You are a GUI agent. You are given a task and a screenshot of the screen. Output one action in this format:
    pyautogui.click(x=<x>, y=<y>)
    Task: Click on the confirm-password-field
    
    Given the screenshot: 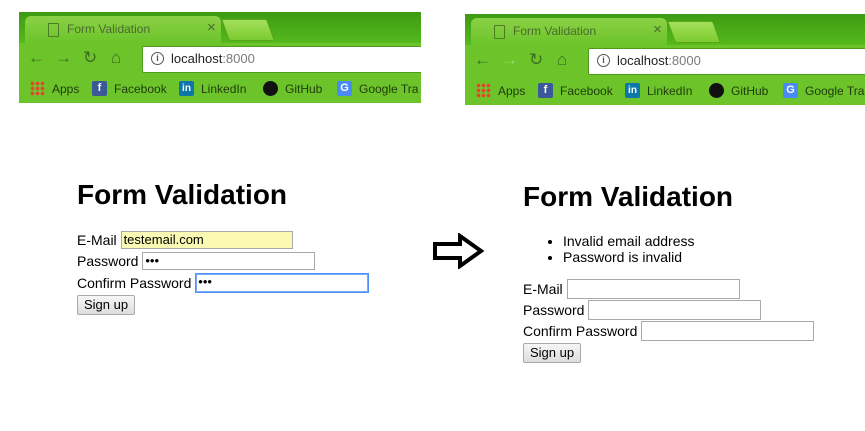 What is the action you would take?
    pyautogui.click(x=728, y=331)
    